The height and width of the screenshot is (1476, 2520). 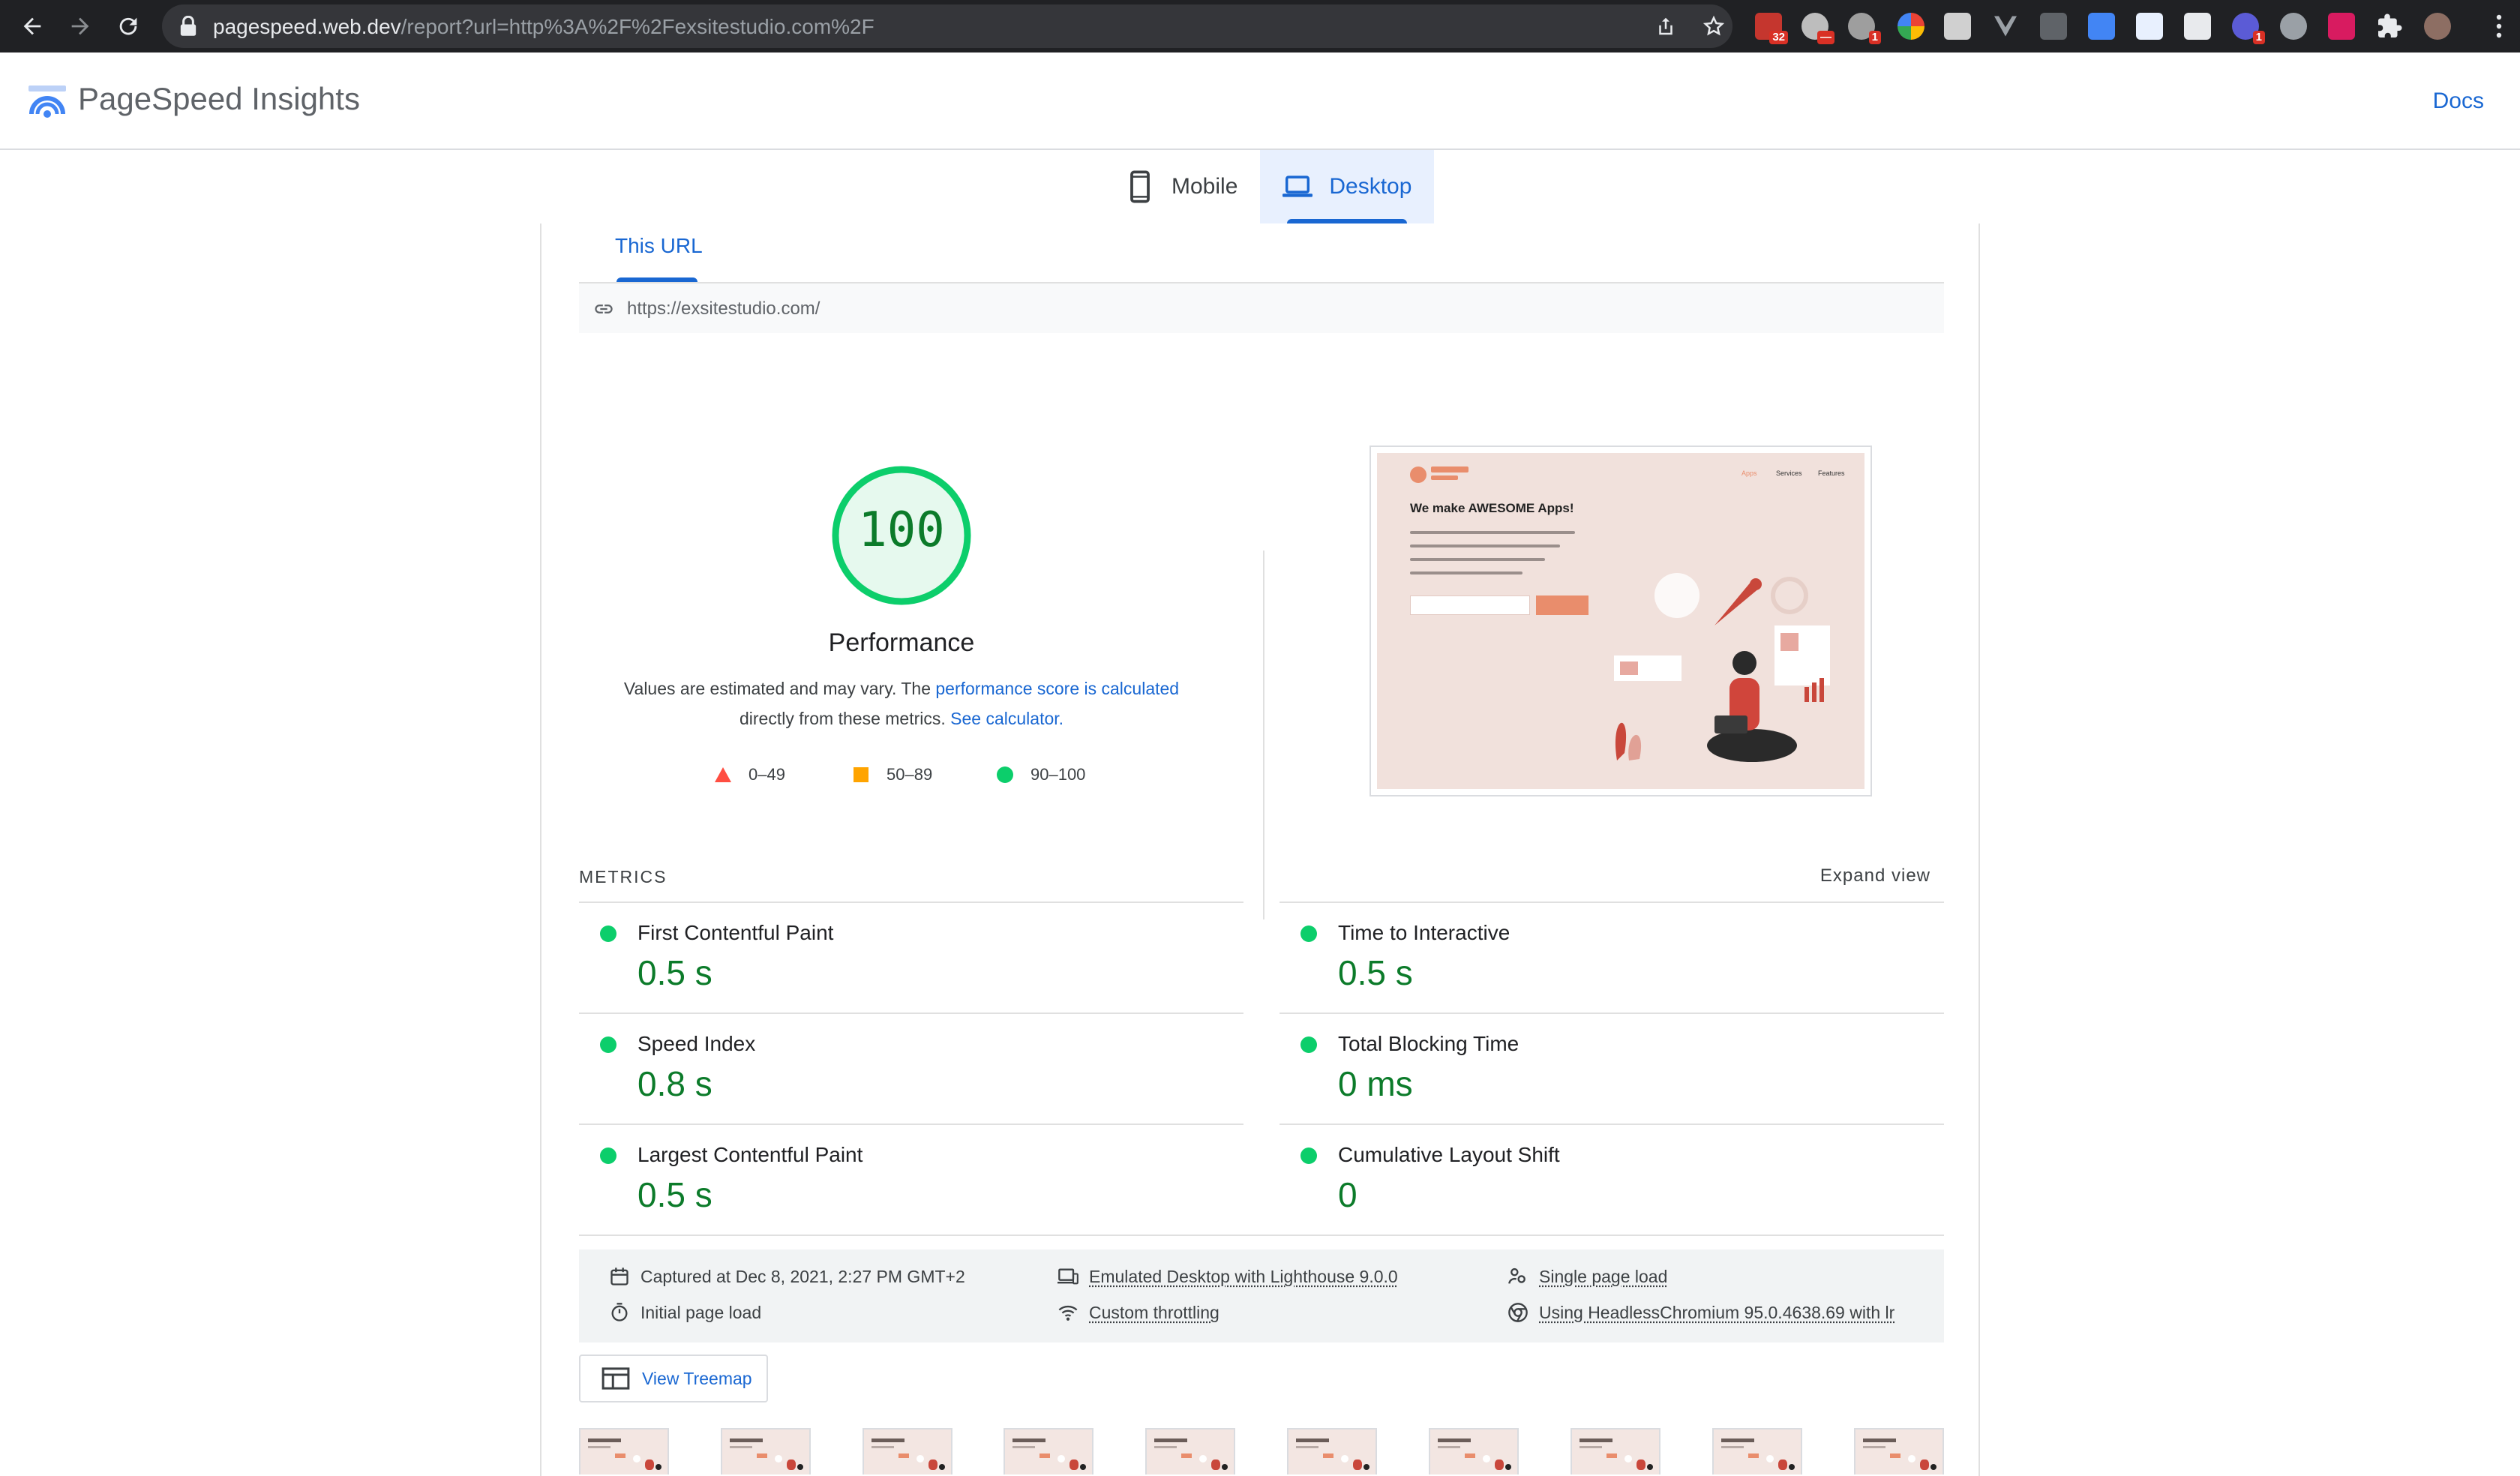 What do you see at coordinates (1518, 1312) in the screenshot?
I see `chrome-icon` at bounding box center [1518, 1312].